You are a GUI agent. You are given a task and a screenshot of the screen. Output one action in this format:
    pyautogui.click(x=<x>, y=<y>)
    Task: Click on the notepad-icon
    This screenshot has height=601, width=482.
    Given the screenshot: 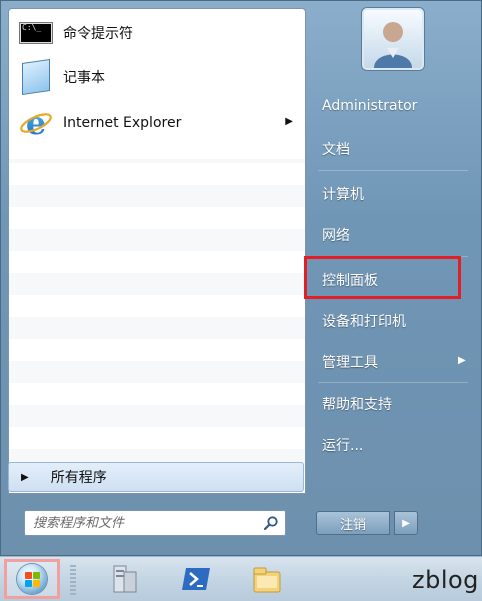 What is the action you would take?
    pyautogui.click(x=36, y=77)
    